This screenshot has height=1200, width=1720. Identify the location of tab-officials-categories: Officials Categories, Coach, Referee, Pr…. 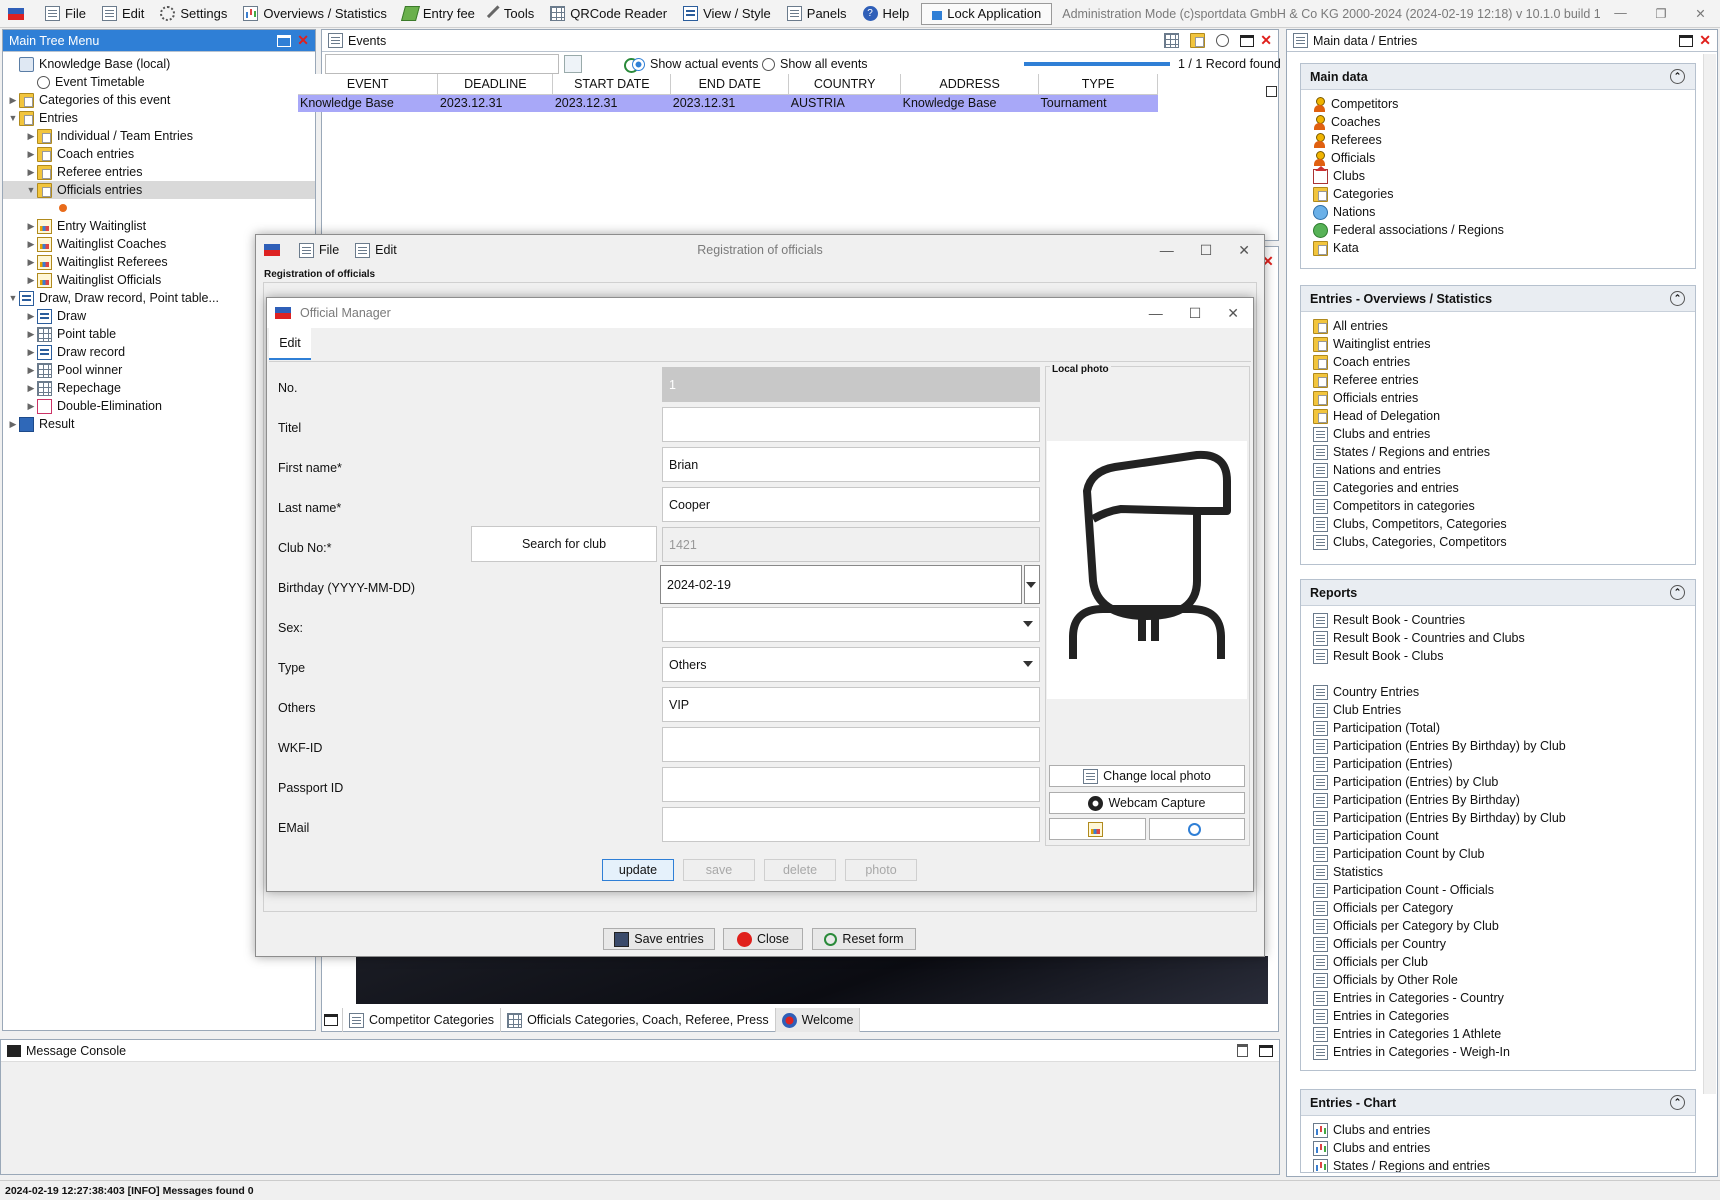
(638, 1020).